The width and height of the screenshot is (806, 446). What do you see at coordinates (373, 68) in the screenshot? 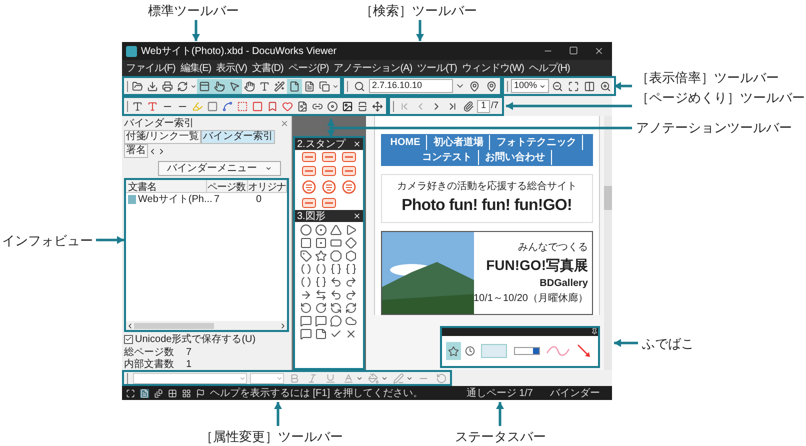
I see `menu-item: アノテーション(A)` at bounding box center [373, 68].